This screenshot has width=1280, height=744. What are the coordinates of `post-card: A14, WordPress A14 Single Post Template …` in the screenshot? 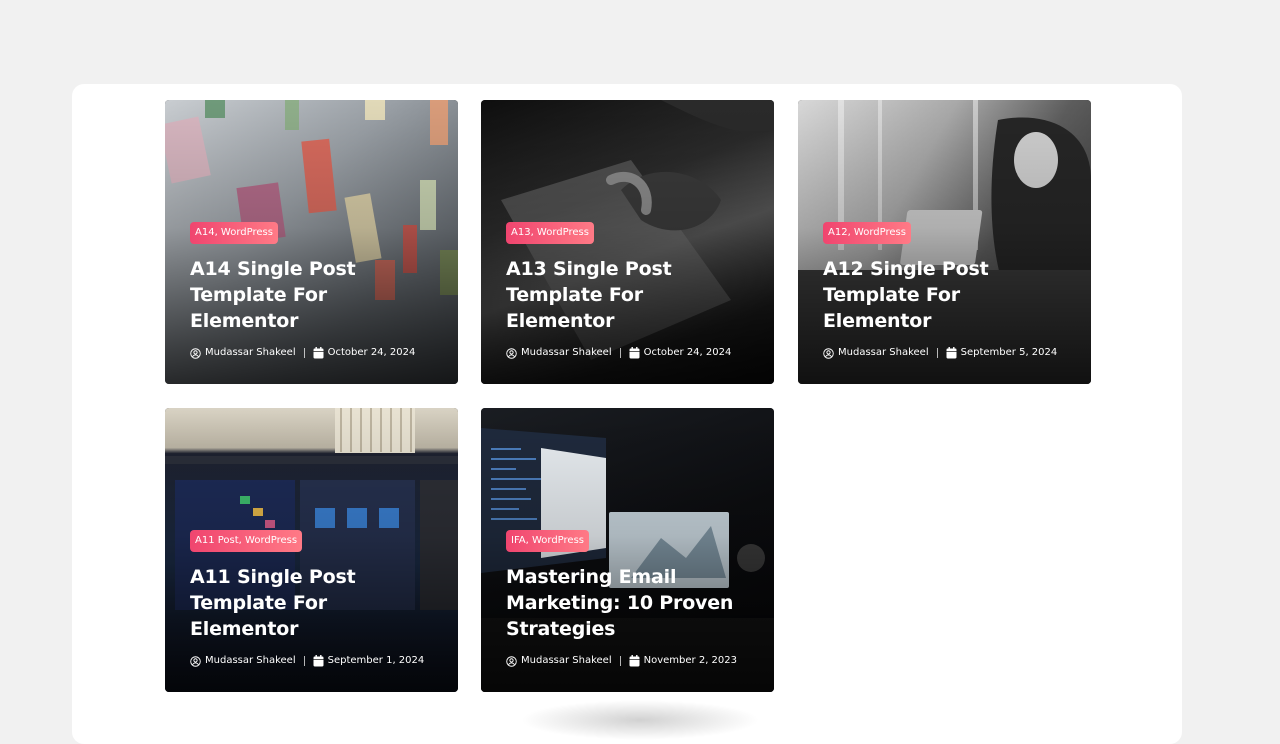 It's located at (311, 242).